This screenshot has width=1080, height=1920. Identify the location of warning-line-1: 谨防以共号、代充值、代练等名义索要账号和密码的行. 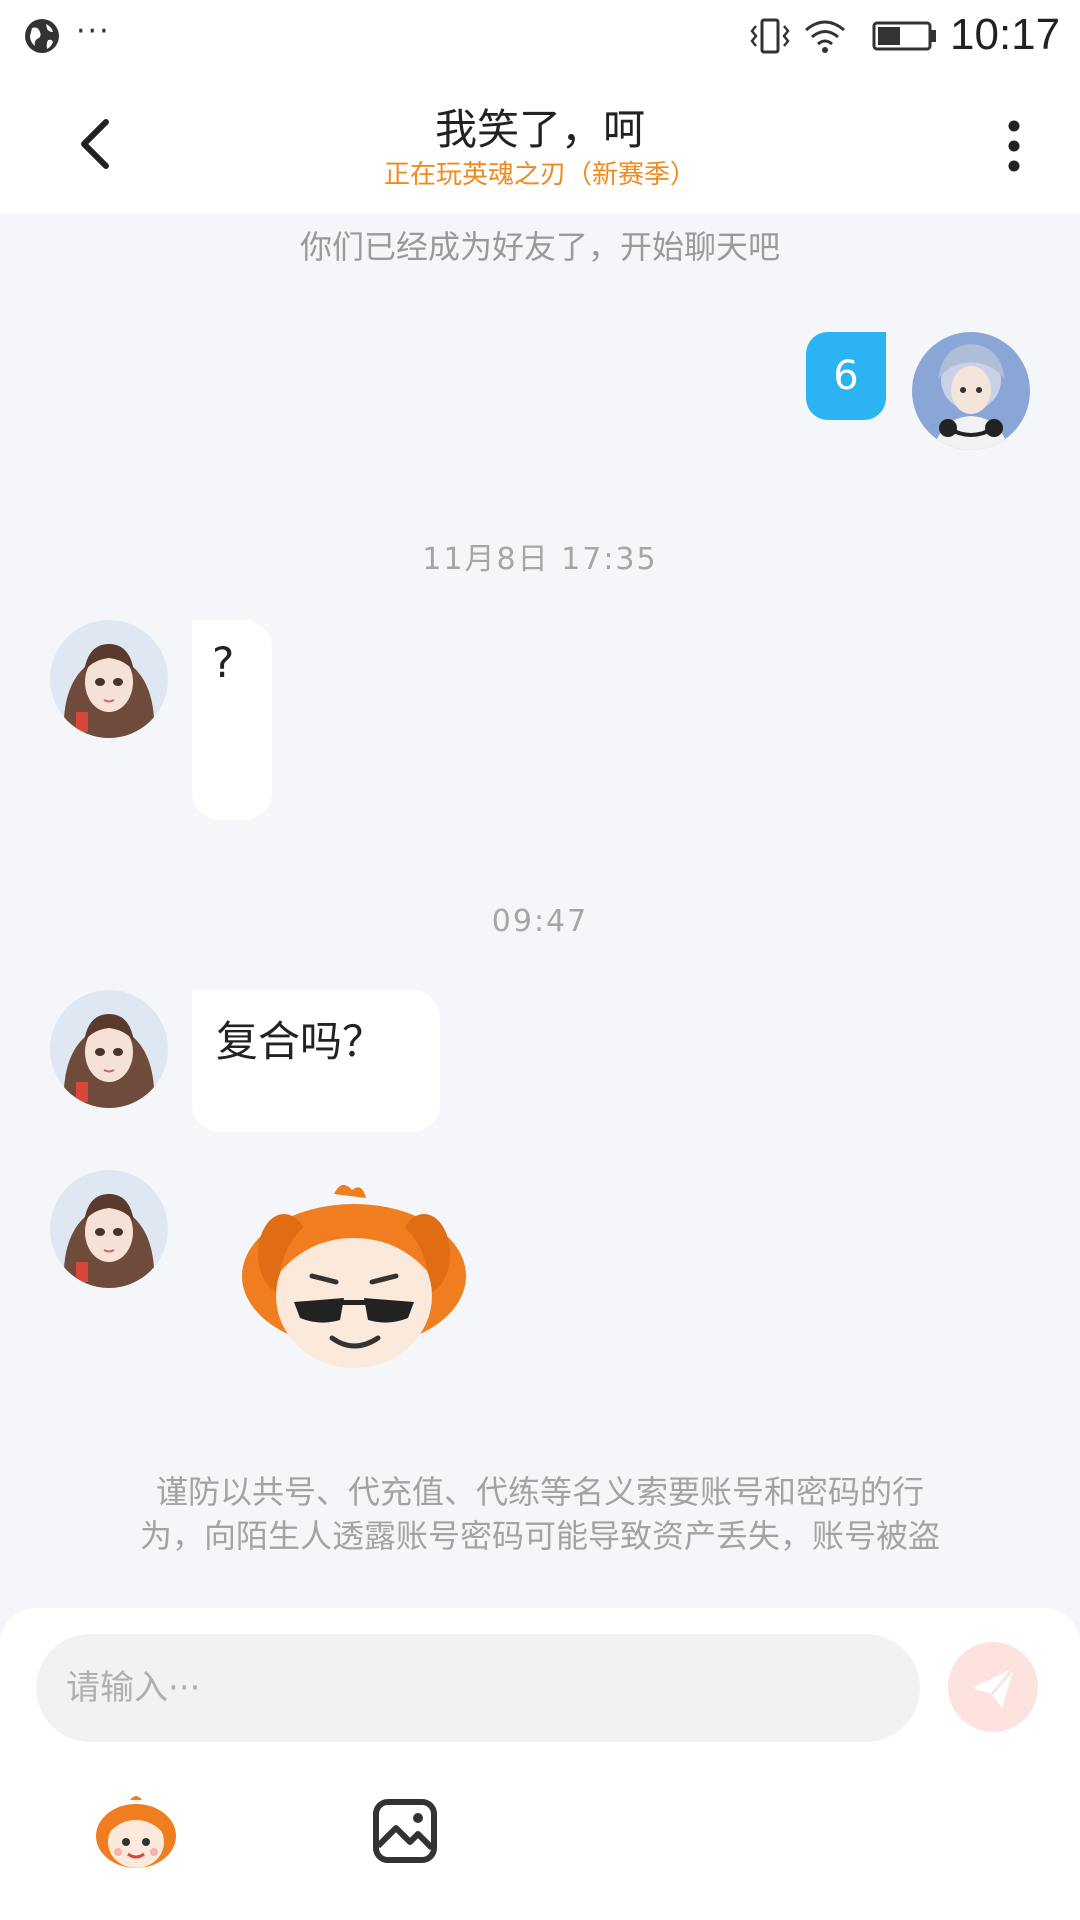
(539, 1492).